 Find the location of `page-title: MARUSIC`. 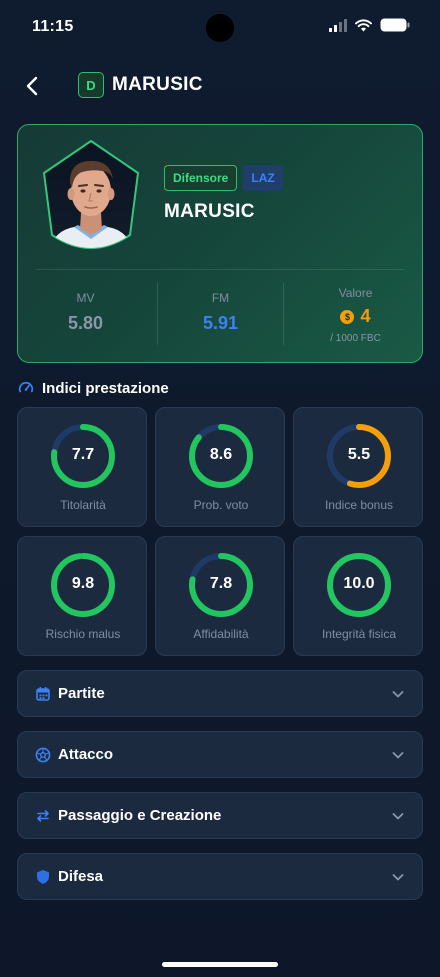

page-title: MARUSIC is located at coordinates (157, 84).